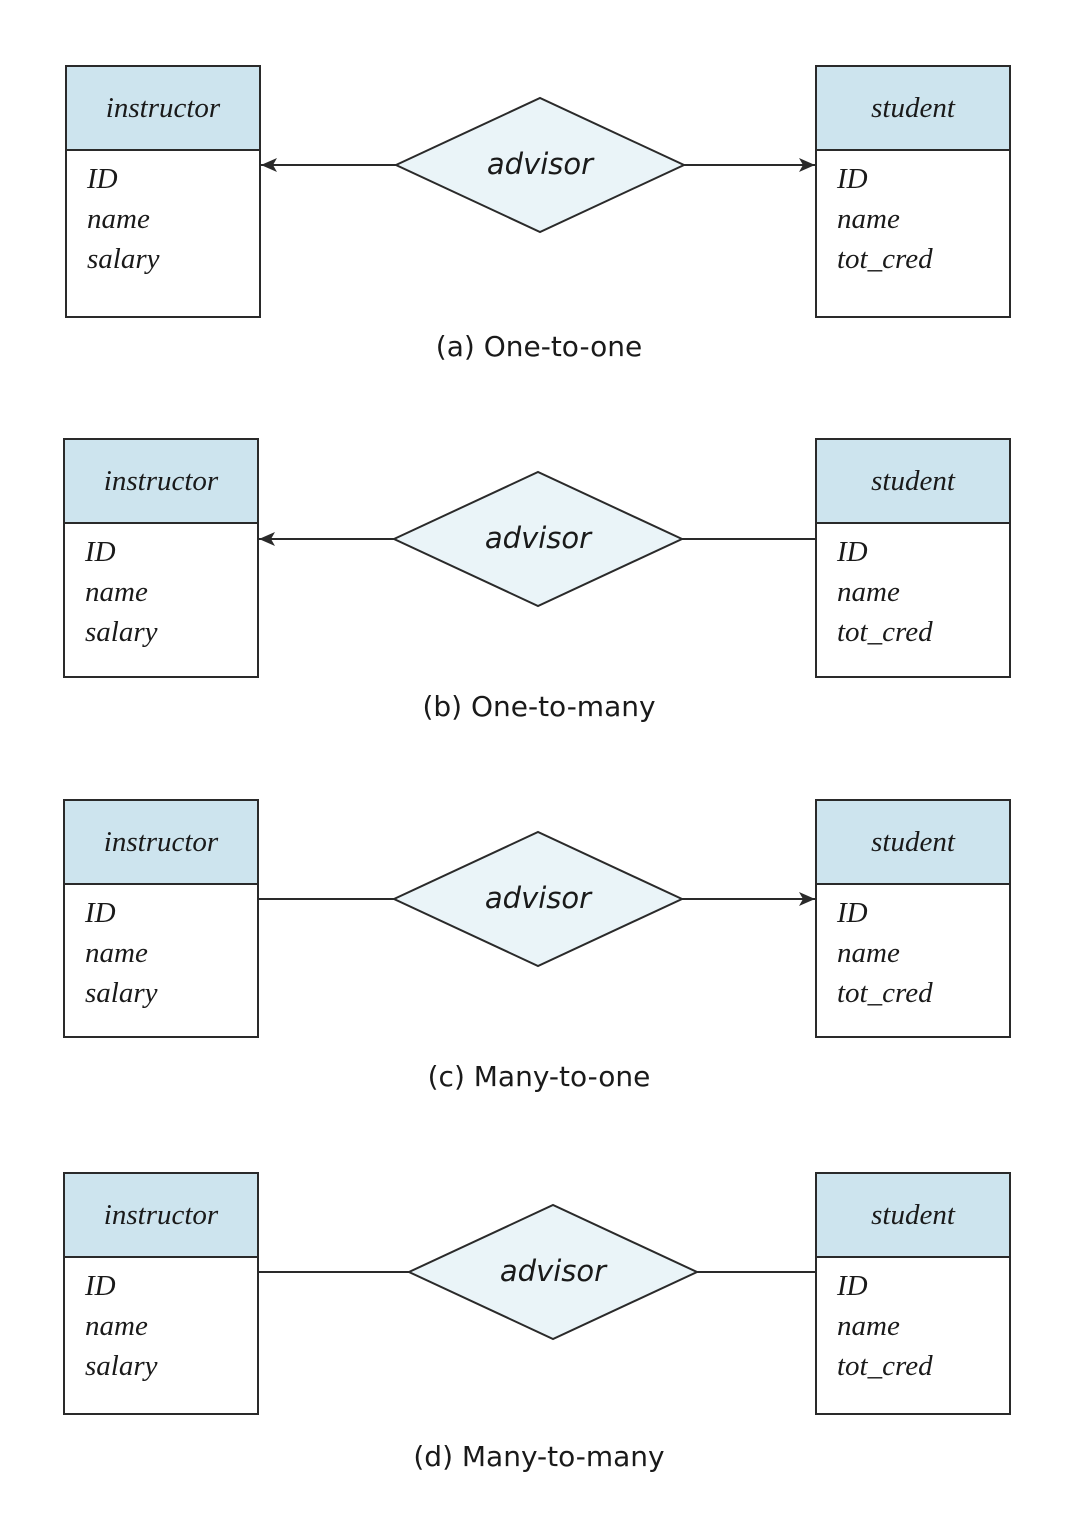 The image size is (1078, 1524). I want to click on relationship-name: advisor, so click(554, 1271).